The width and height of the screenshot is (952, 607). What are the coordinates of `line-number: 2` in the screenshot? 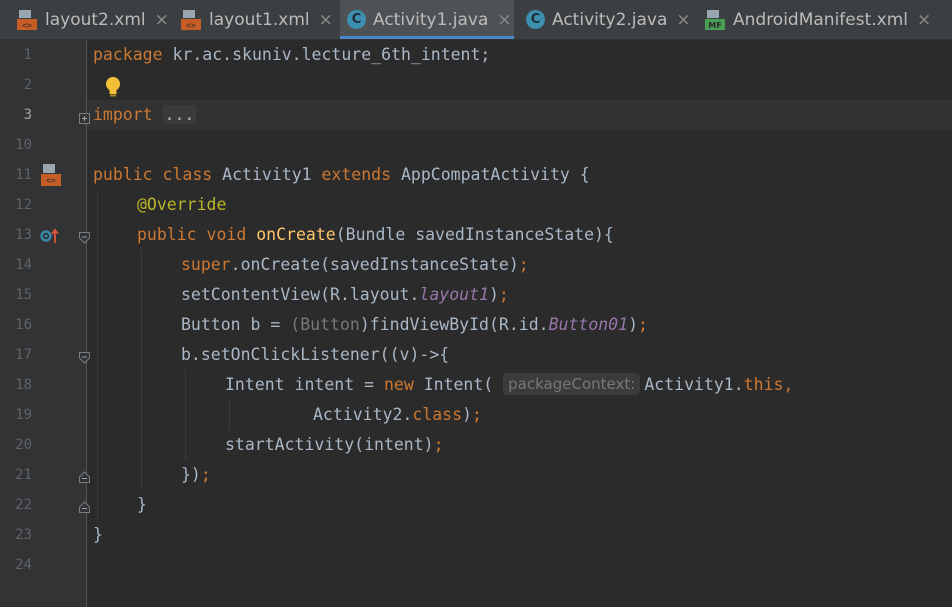 It's located at (27, 85).